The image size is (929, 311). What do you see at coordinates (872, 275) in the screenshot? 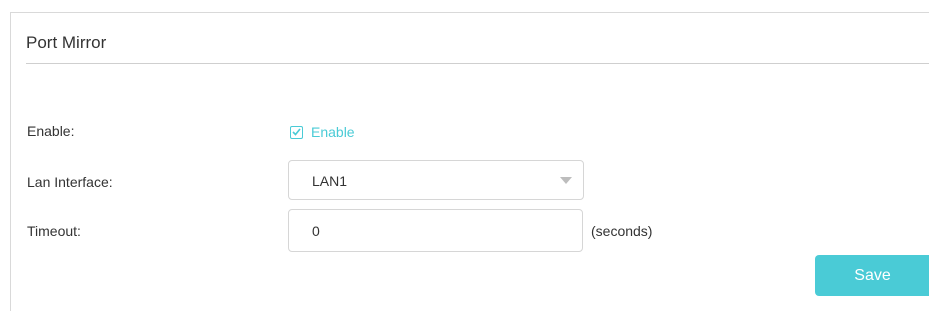
I see `save-button: Save` at bounding box center [872, 275].